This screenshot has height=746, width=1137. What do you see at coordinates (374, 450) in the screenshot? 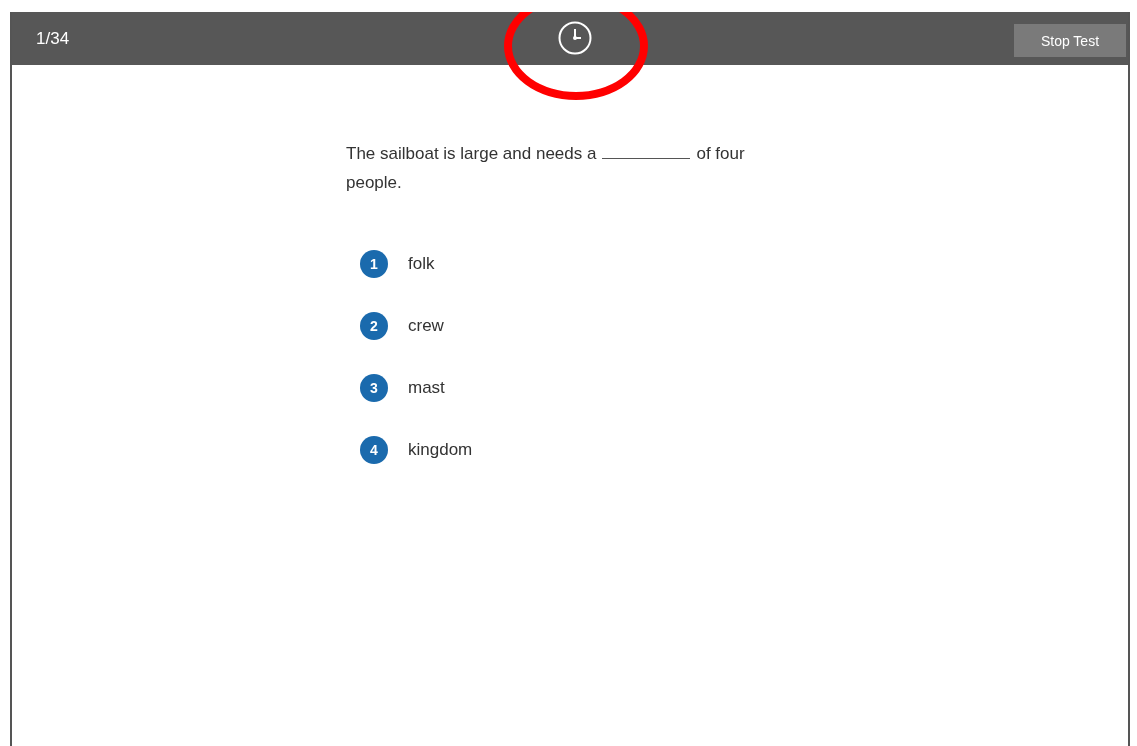
I see `option-number: 4` at bounding box center [374, 450].